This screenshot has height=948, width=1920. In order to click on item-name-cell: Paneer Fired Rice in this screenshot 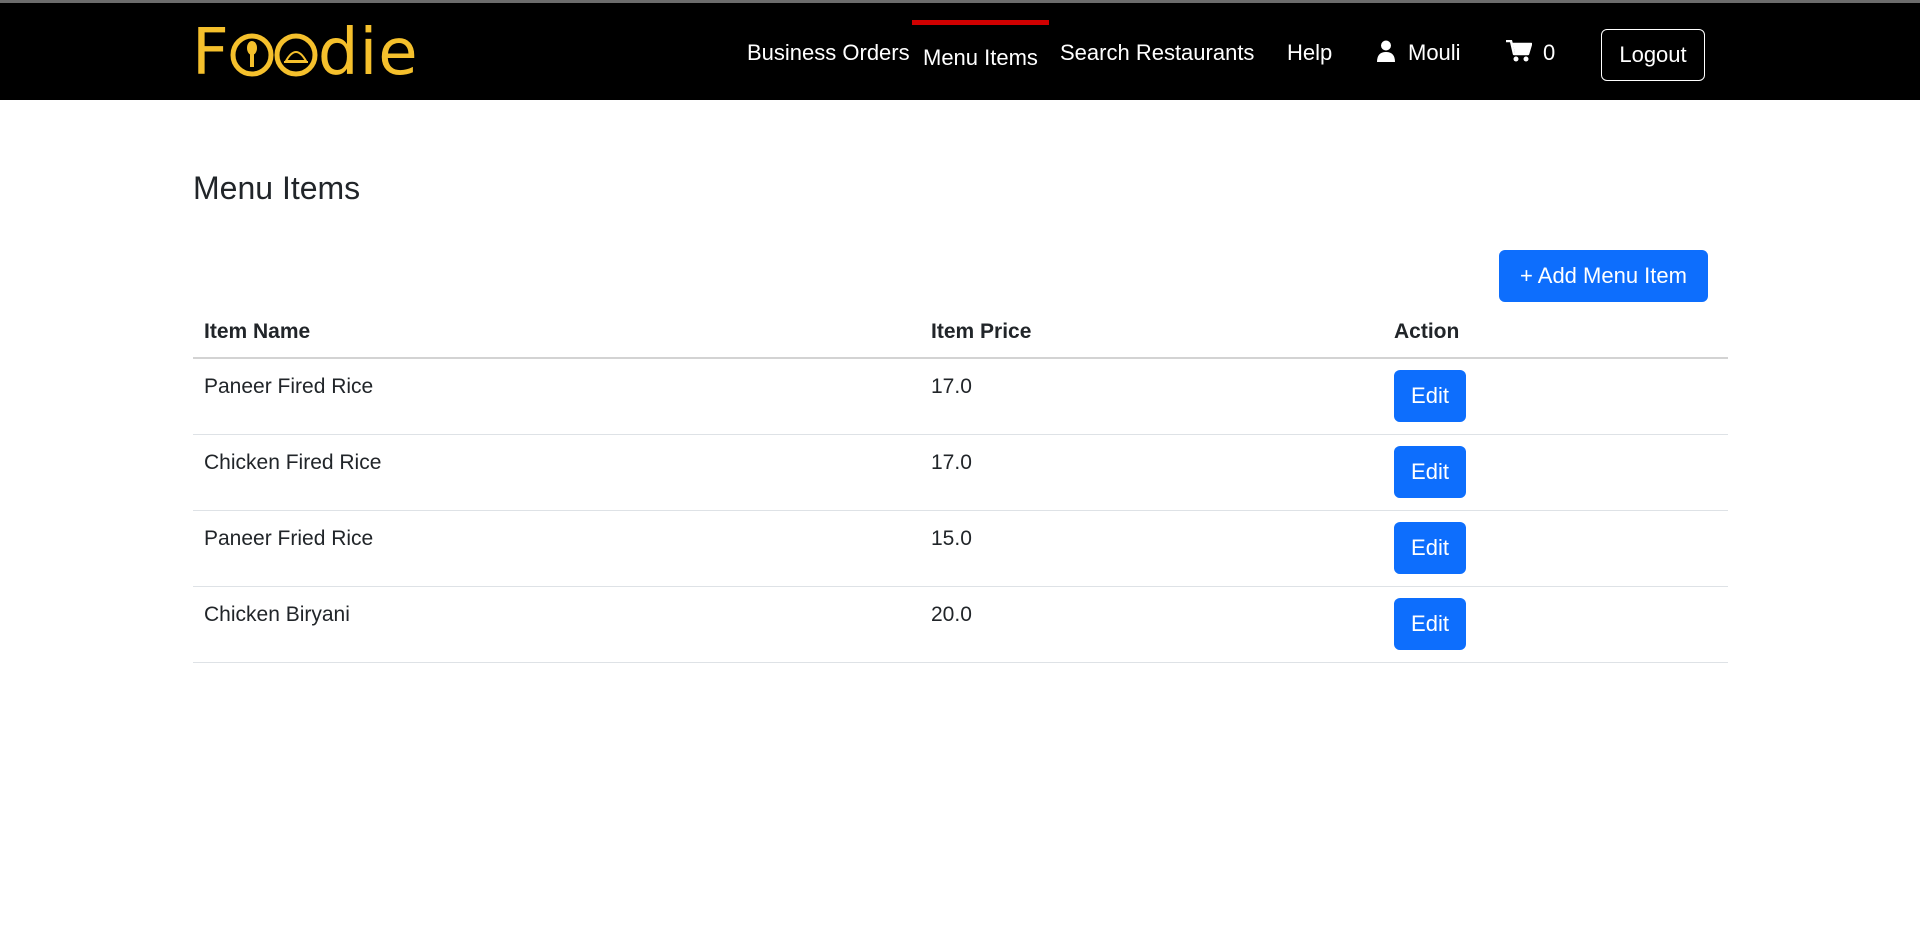, I will do `click(289, 386)`.